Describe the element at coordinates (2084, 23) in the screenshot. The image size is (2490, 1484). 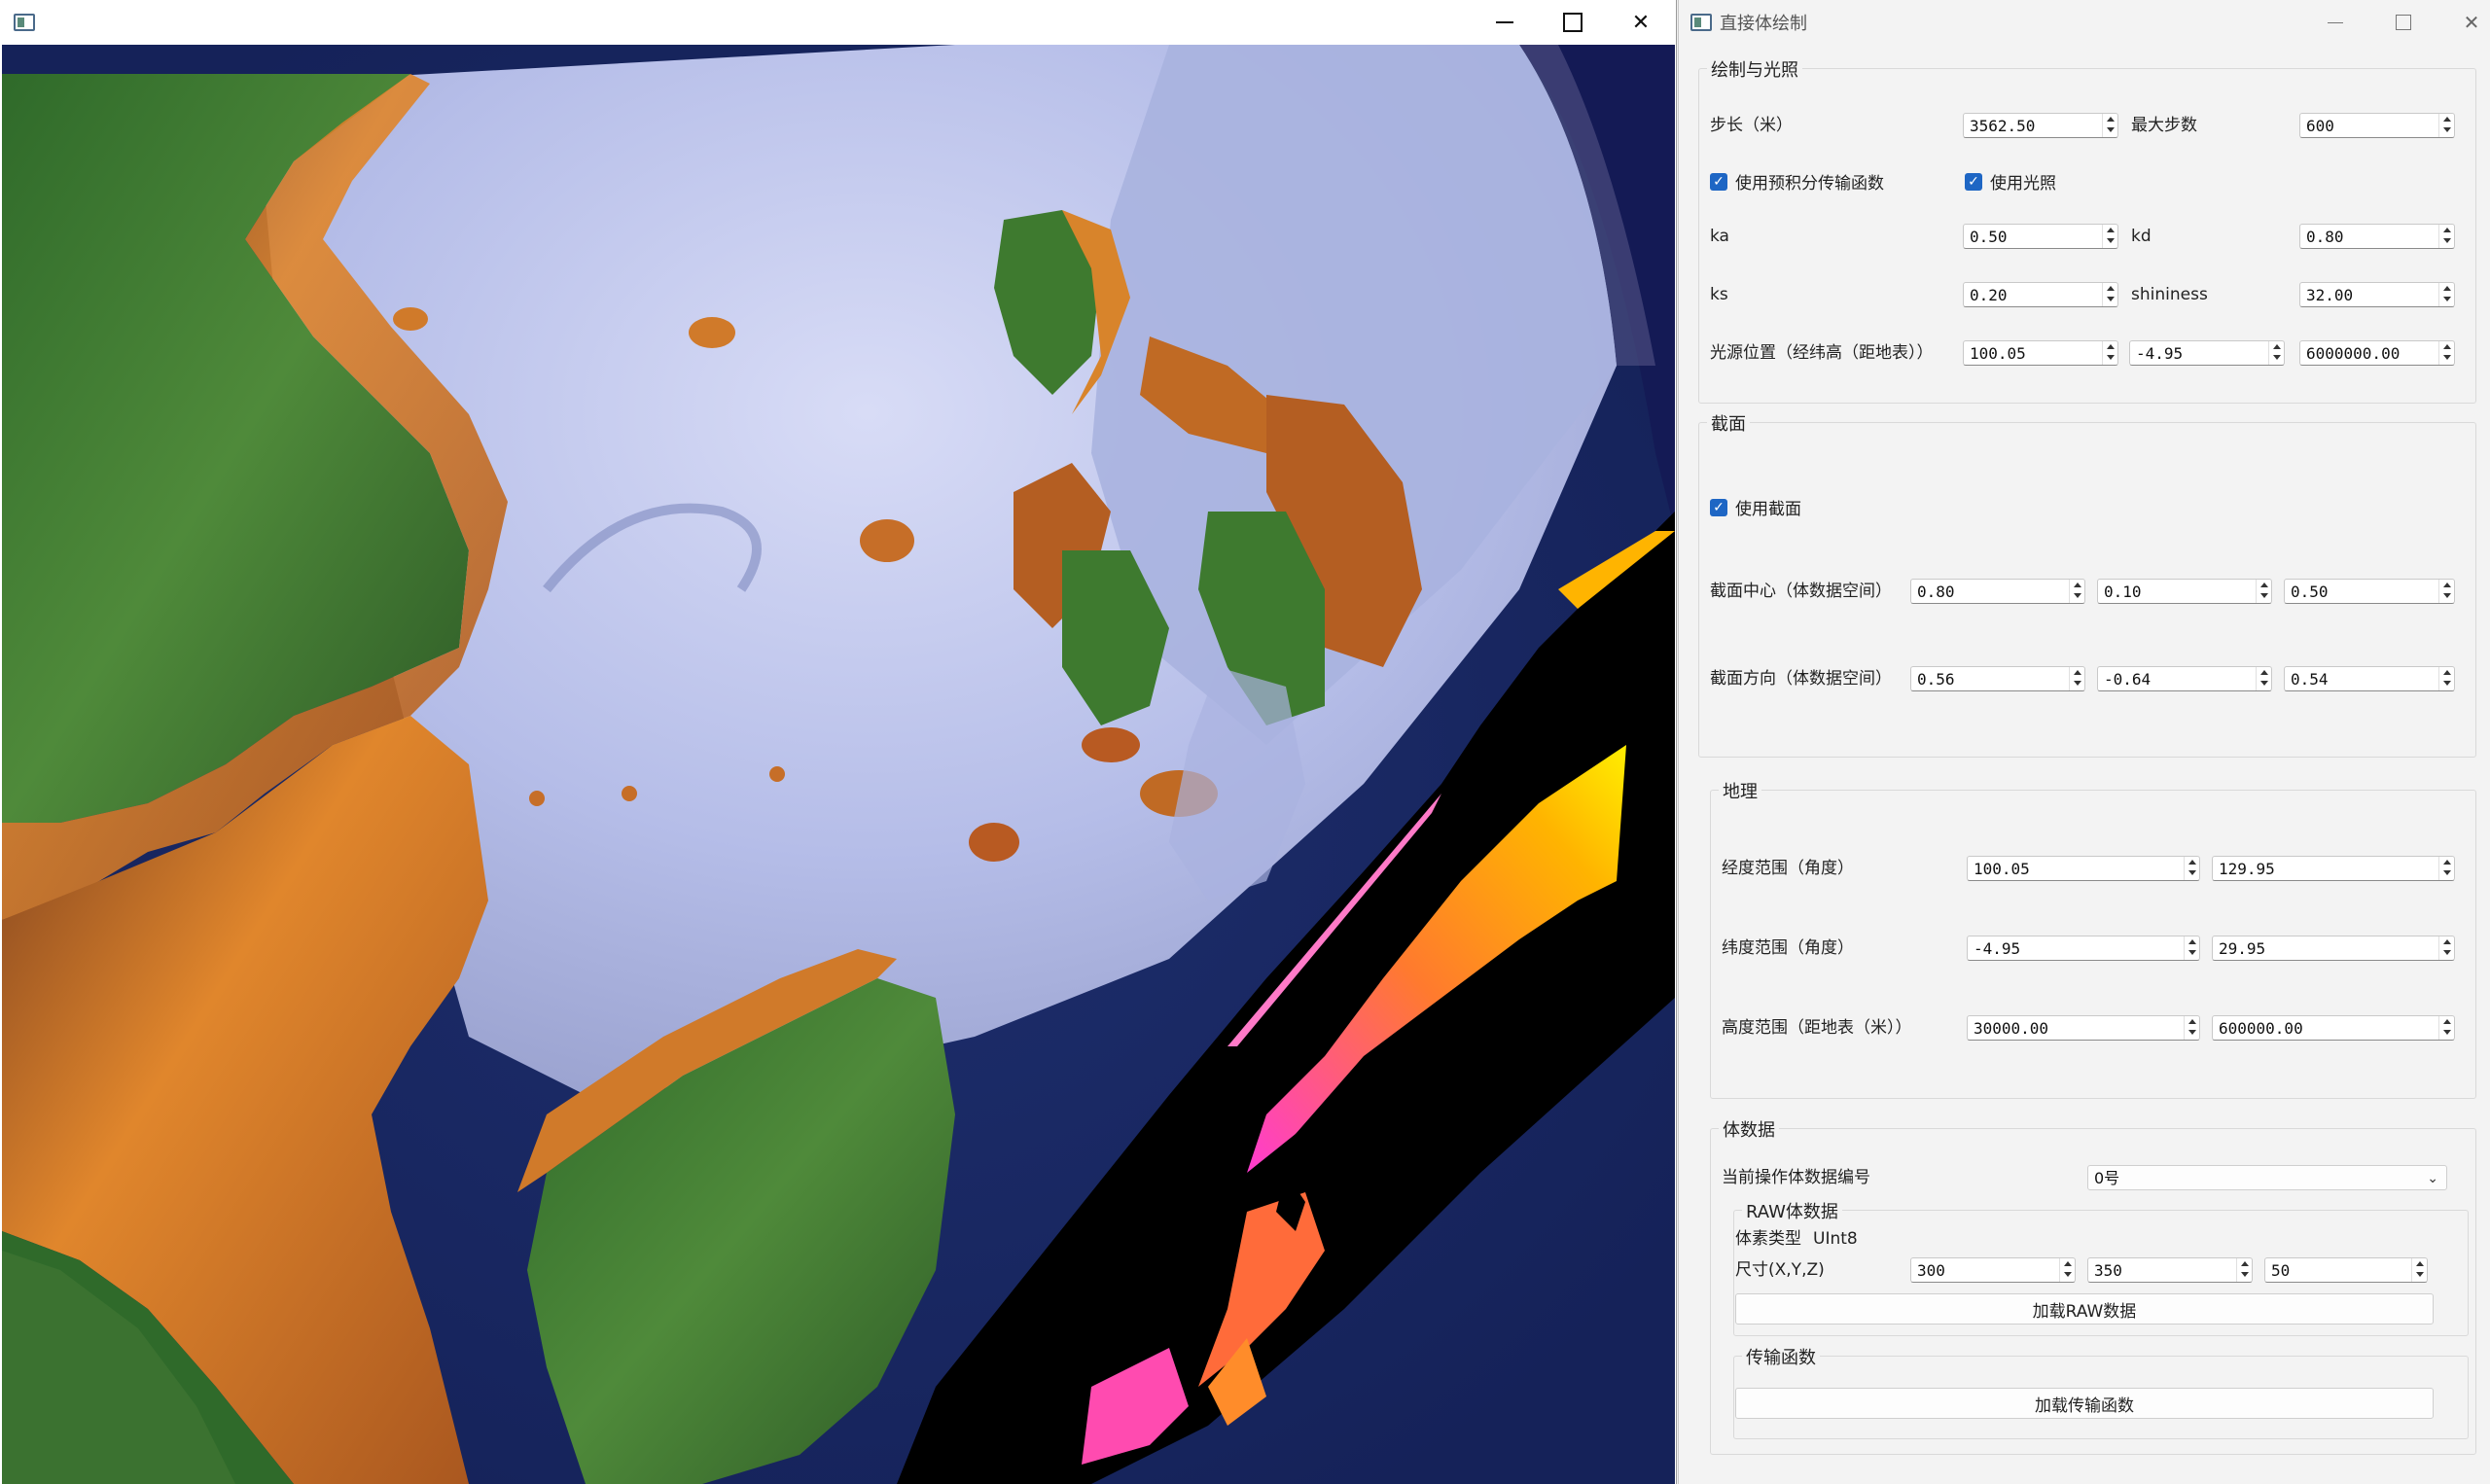
I see `panel-titlebar: 直接体绘制` at that location.